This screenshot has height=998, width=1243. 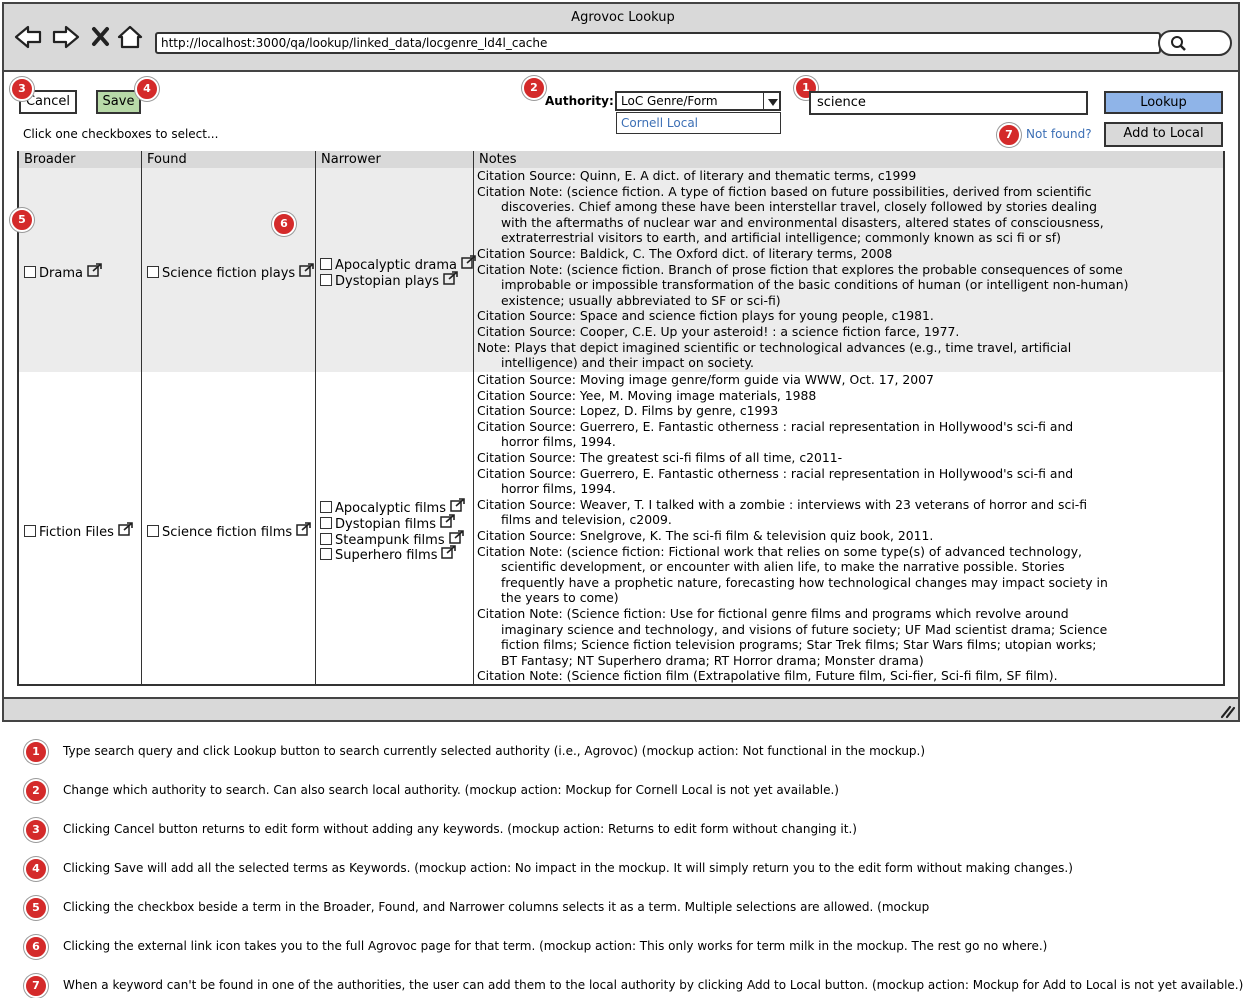 What do you see at coordinates (100, 36) in the screenshot?
I see `close-icon` at bounding box center [100, 36].